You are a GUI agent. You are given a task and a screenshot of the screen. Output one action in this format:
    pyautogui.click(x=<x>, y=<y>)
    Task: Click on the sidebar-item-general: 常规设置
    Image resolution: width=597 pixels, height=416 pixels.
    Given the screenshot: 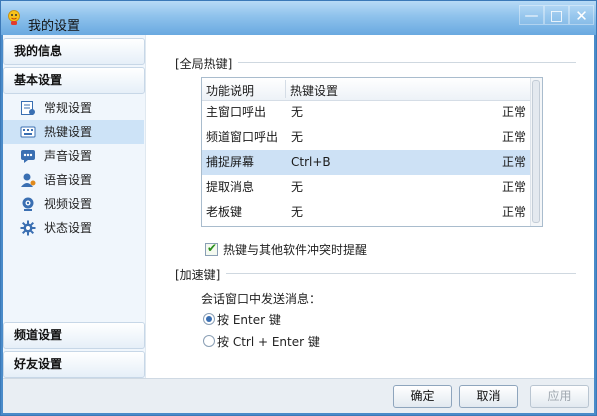 What is the action you would take?
    pyautogui.click(x=73, y=108)
    